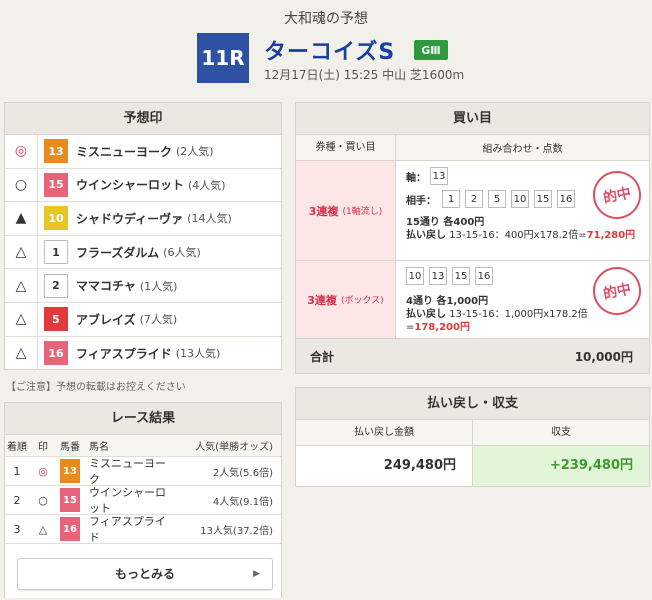 The width and height of the screenshot is (652, 600). What do you see at coordinates (518, 235) in the screenshot?
I see `payout-text: 13-15-16：400円x178.2倍=` at bounding box center [518, 235].